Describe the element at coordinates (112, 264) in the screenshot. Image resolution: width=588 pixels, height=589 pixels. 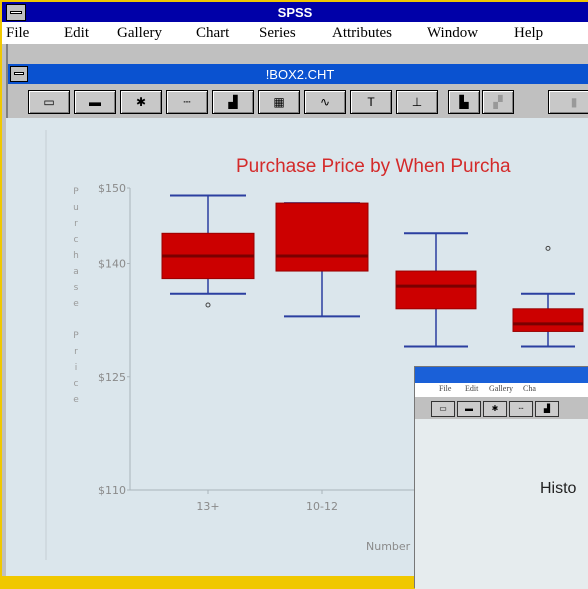
I see `y-tick-label: $140` at that location.